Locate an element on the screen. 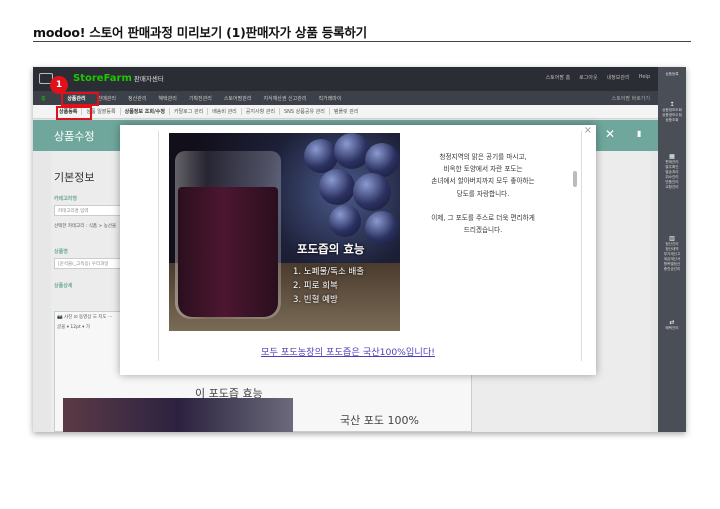 The width and height of the screenshot is (720, 509). product-name-label: 상품명 is located at coordinates (61, 252).